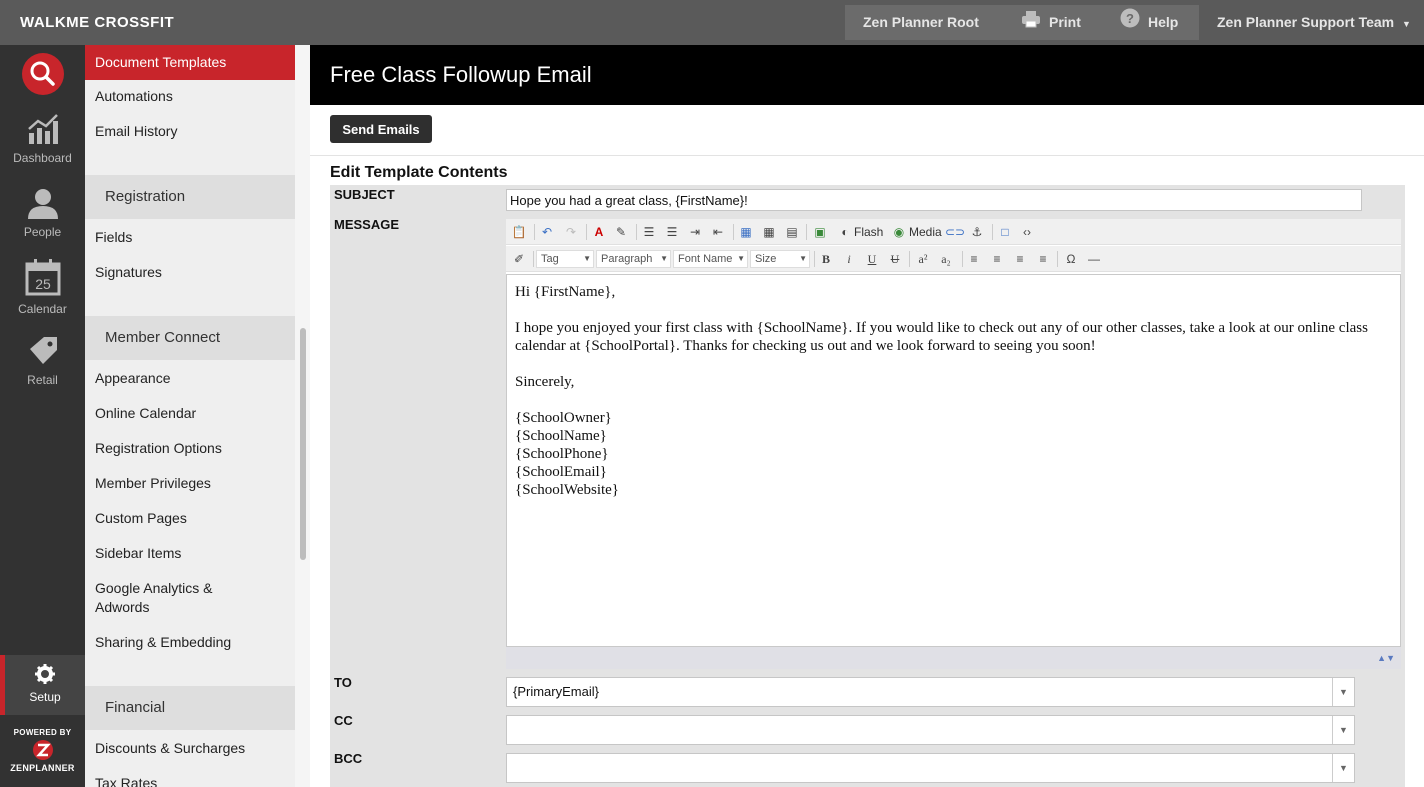  What do you see at coordinates (930, 768) in the screenshot?
I see `bcc-field: ▼` at bounding box center [930, 768].